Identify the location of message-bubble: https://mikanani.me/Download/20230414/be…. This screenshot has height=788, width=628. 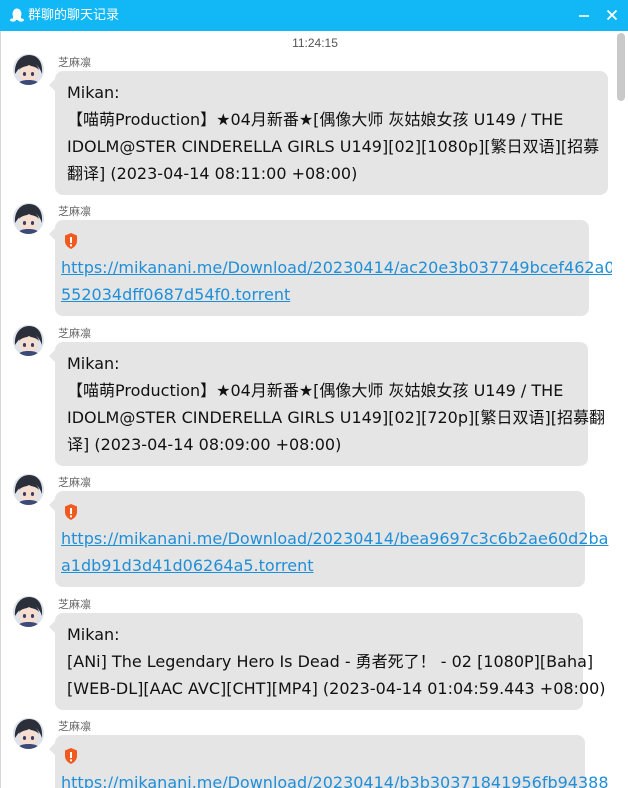
(328, 539).